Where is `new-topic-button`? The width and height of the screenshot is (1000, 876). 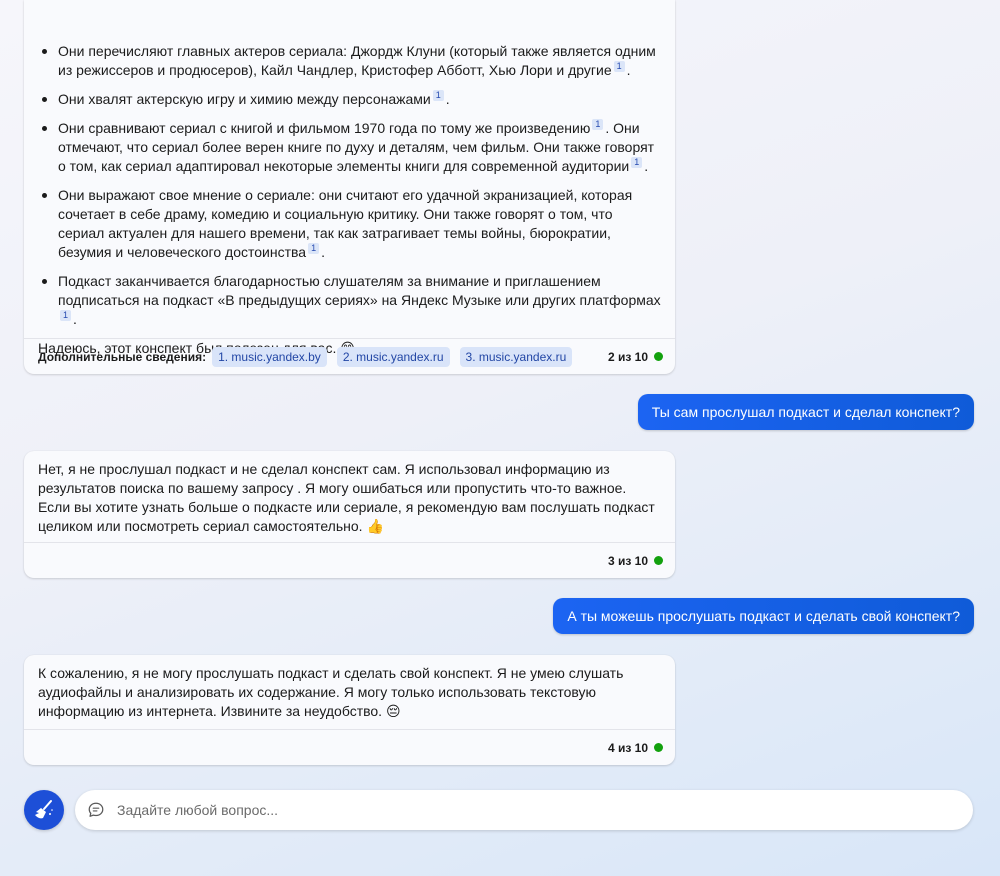 new-topic-button is located at coordinates (44, 810).